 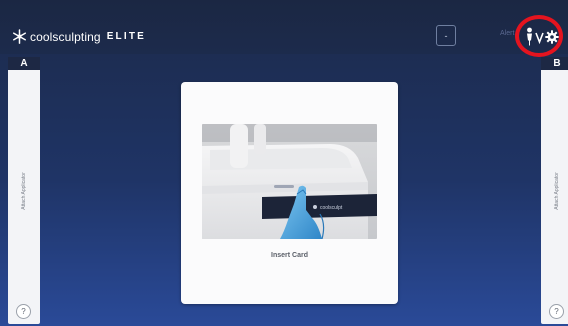 I want to click on panel-a-label: Attach Applicator, so click(x=24, y=191).